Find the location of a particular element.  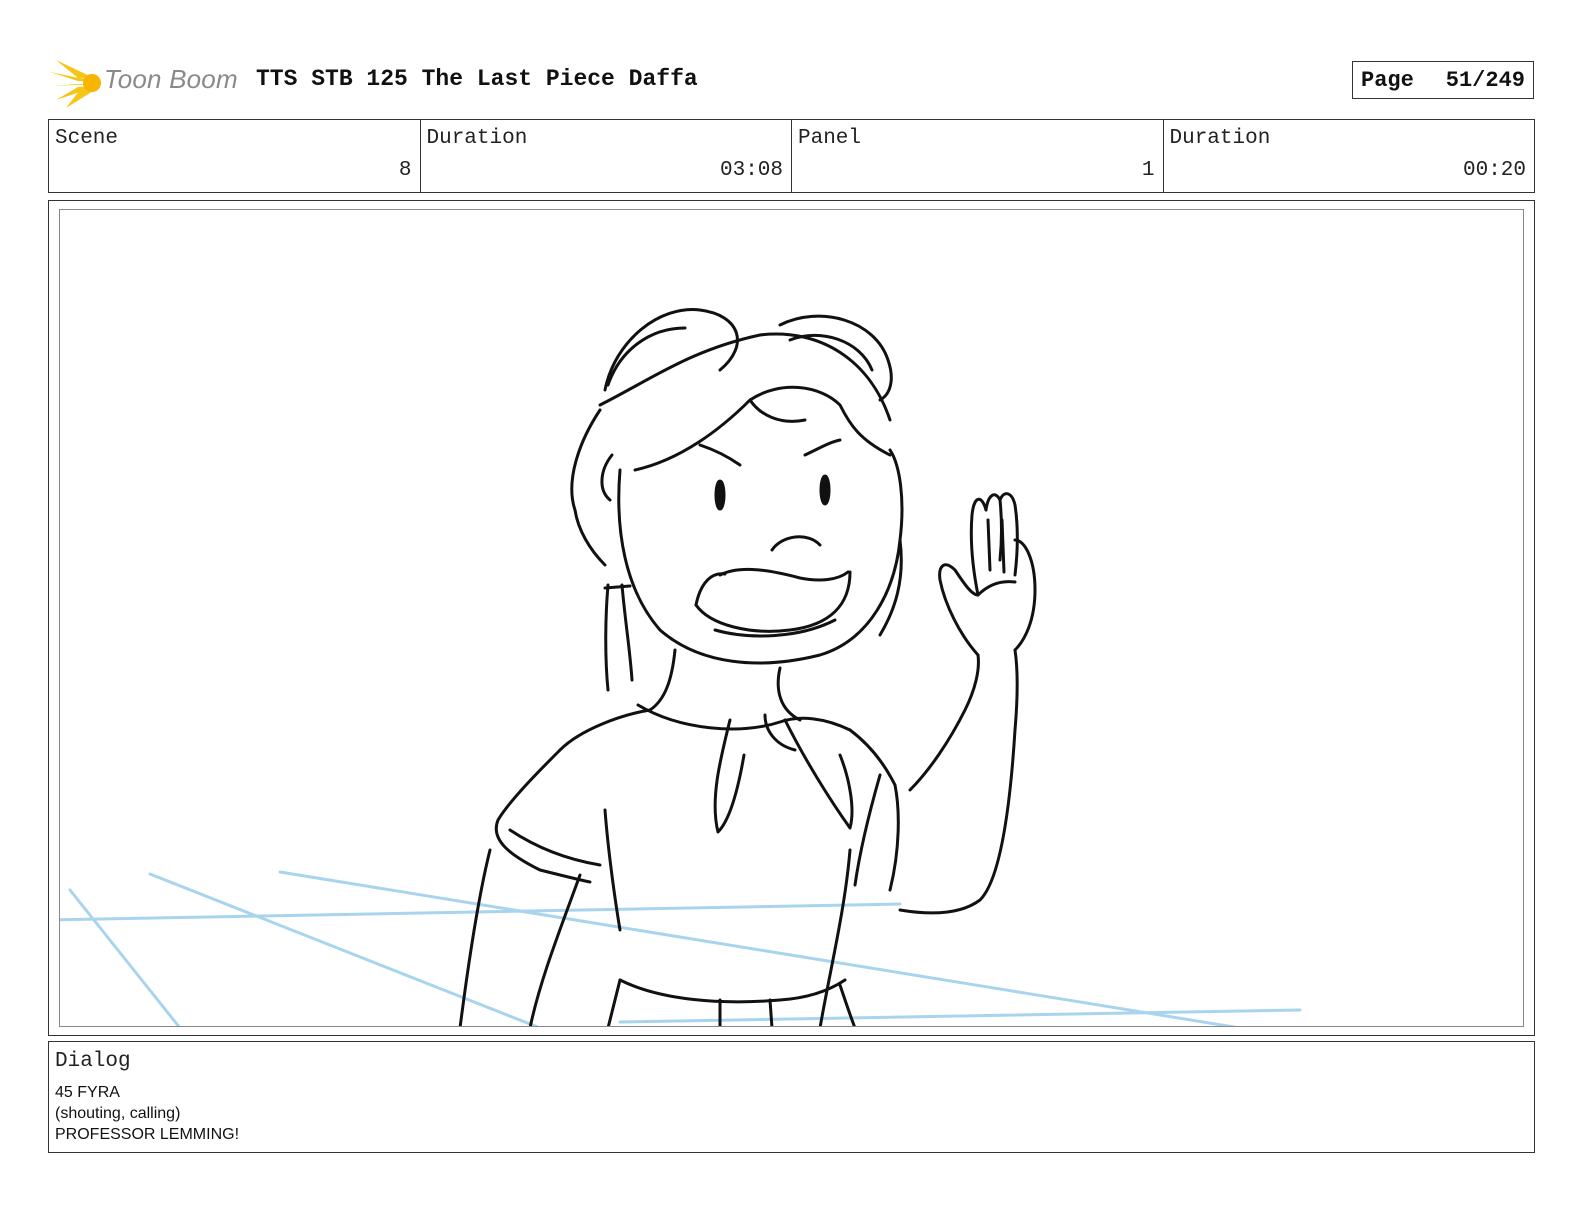

document-title: TTS STB 125 The Last Piece Daffa is located at coordinates (477, 79).